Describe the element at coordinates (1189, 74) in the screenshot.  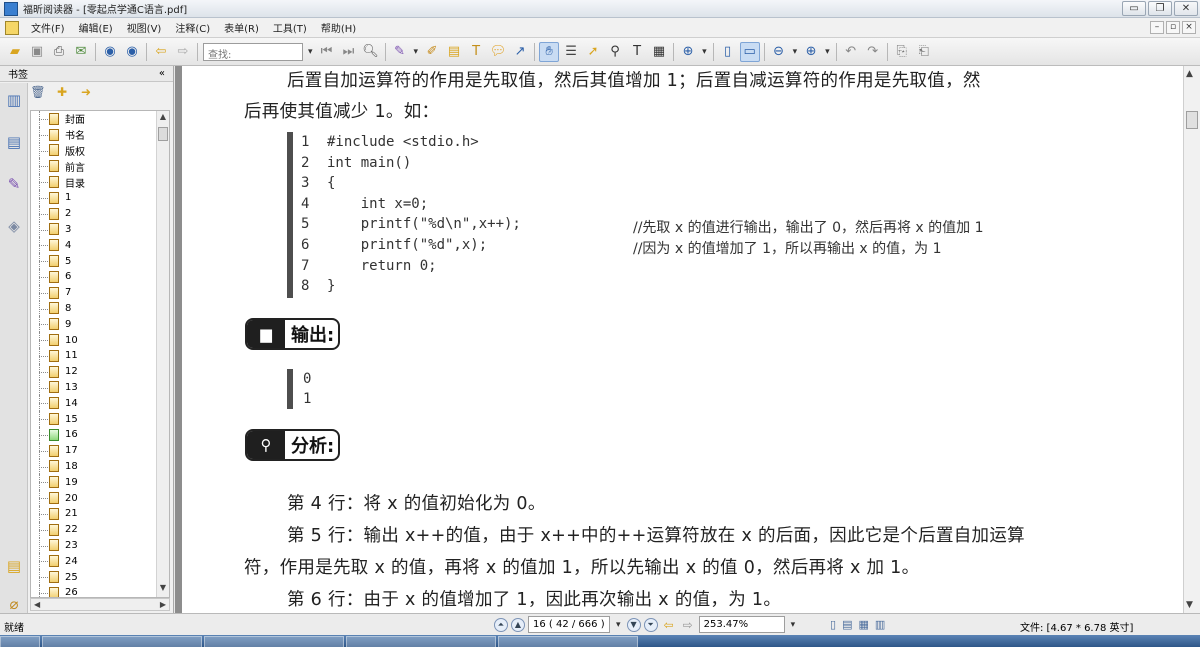
I see `doc-scroll-up-icon: ▲` at that location.